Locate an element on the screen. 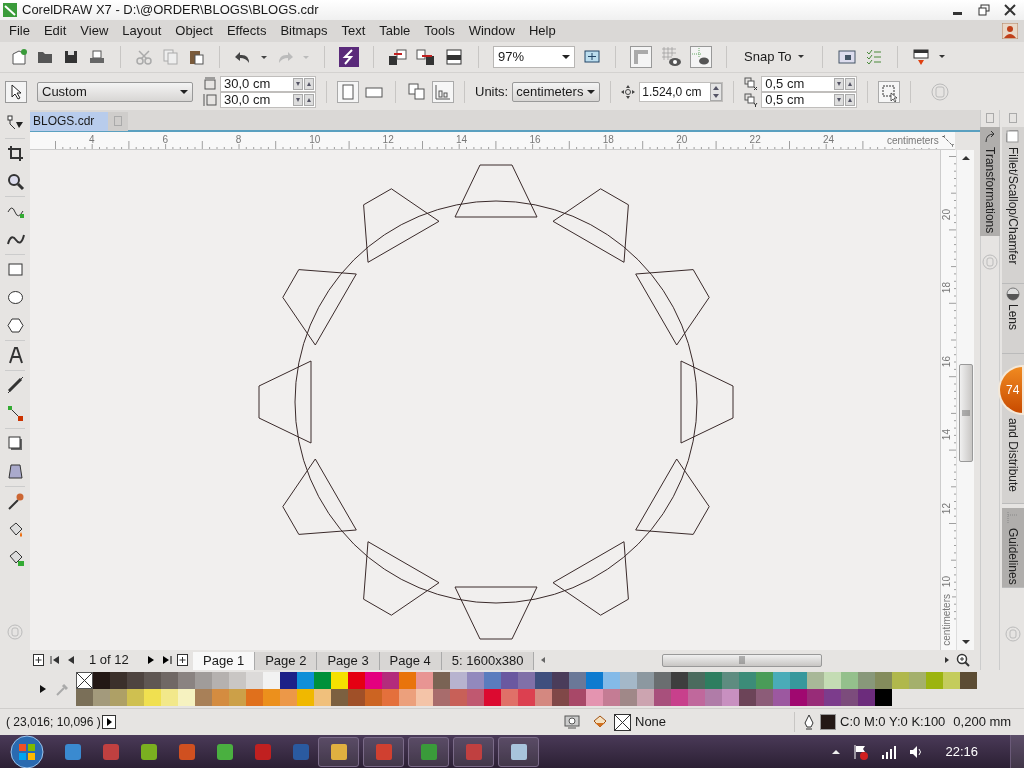 This screenshot has width=1024, height=768. page-size-dropdown: Custom is located at coordinates (115, 91).